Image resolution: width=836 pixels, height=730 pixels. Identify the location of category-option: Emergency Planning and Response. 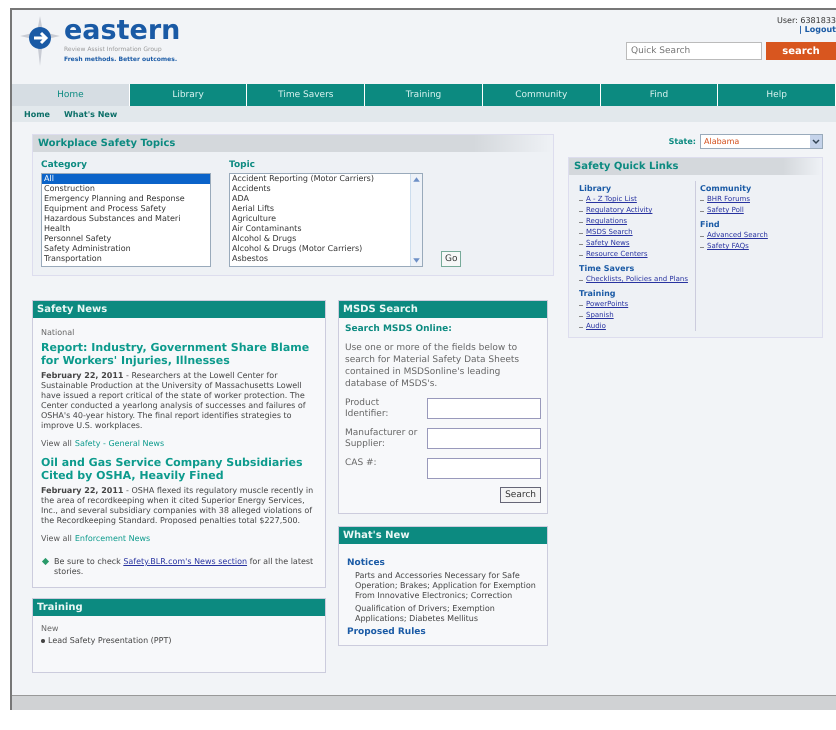
(126, 199).